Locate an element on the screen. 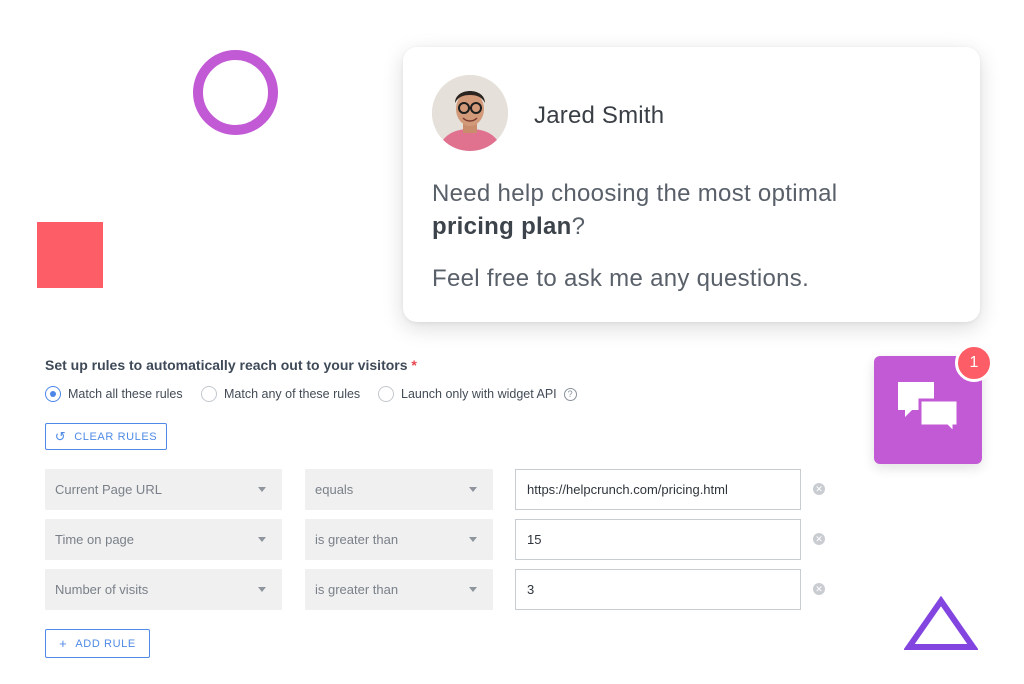 The height and width of the screenshot is (684, 1024). radio-widget-api: Launch only with widget API ? is located at coordinates (477, 394).